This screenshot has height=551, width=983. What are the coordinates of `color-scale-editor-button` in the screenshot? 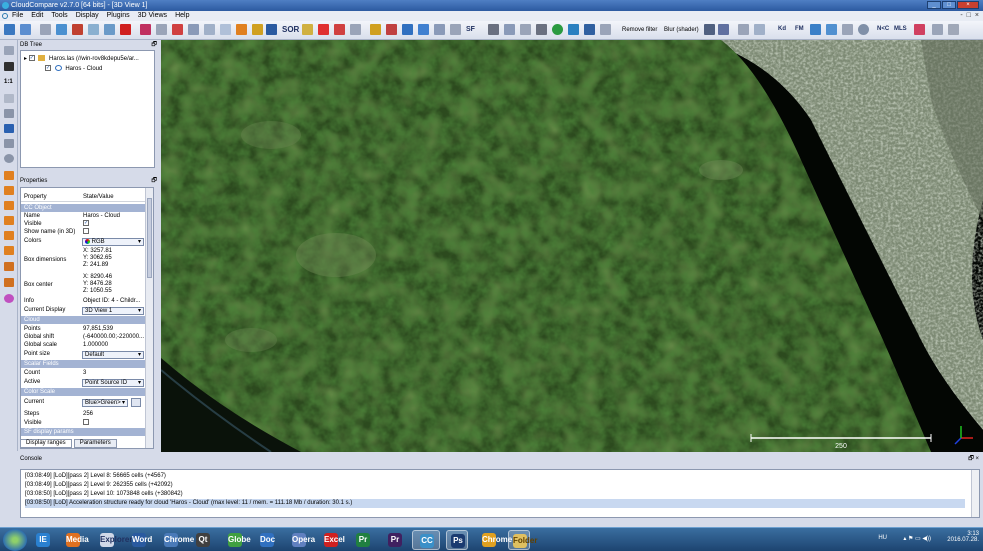 It's located at (136, 402).